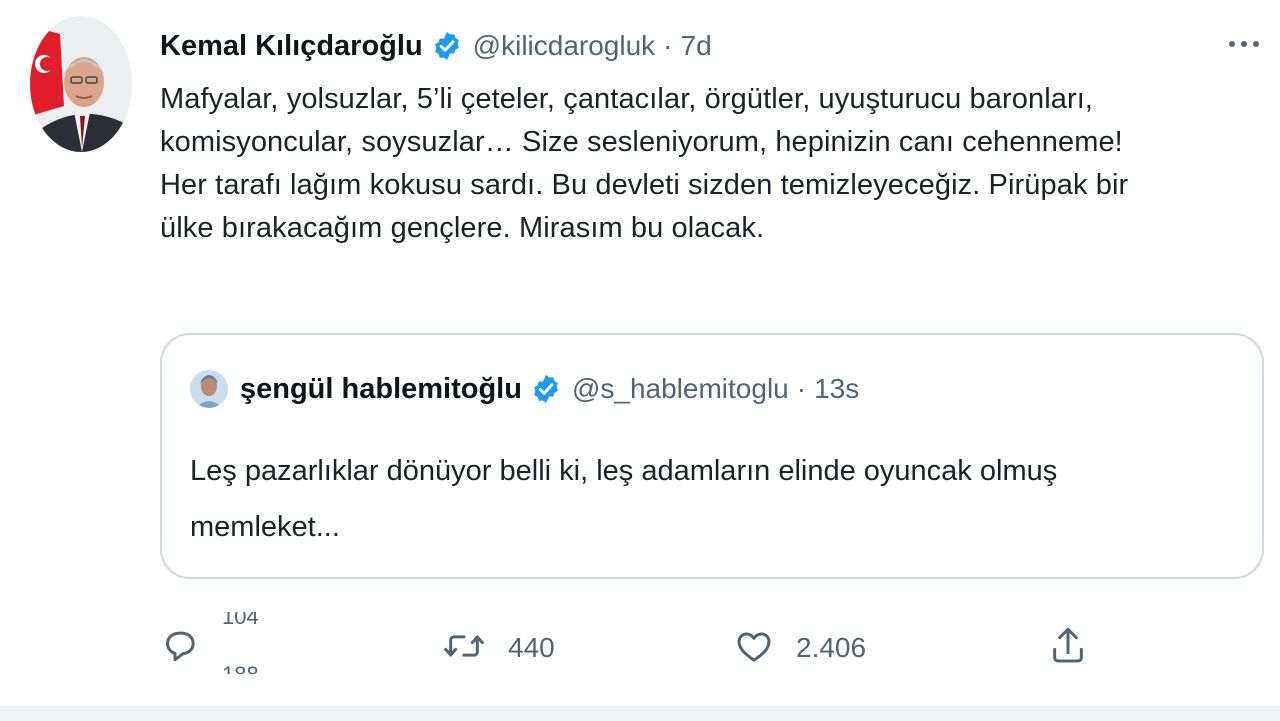  What do you see at coordinates (180, 648) in the screenshot?
I see `reply-icon` at bounding box center [180, 648].